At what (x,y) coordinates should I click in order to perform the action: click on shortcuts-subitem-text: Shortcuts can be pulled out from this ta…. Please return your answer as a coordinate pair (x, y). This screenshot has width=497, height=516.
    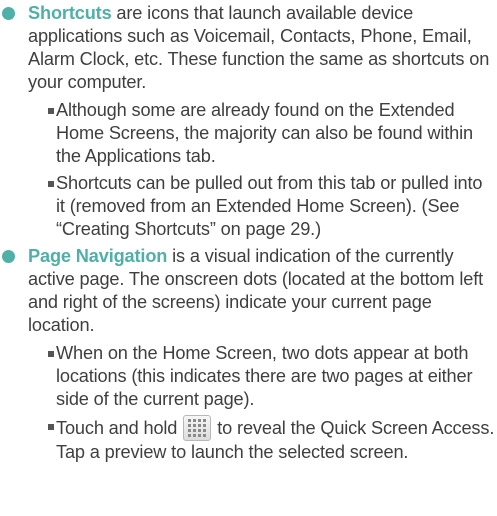
    Looking at the image, I should click on (269, 206).